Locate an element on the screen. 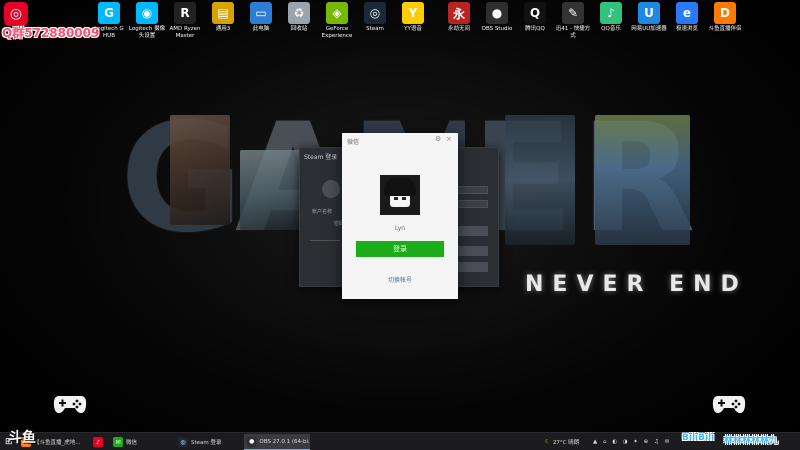  wechat-login-button: 登录 is located at coordinates (400, 249).